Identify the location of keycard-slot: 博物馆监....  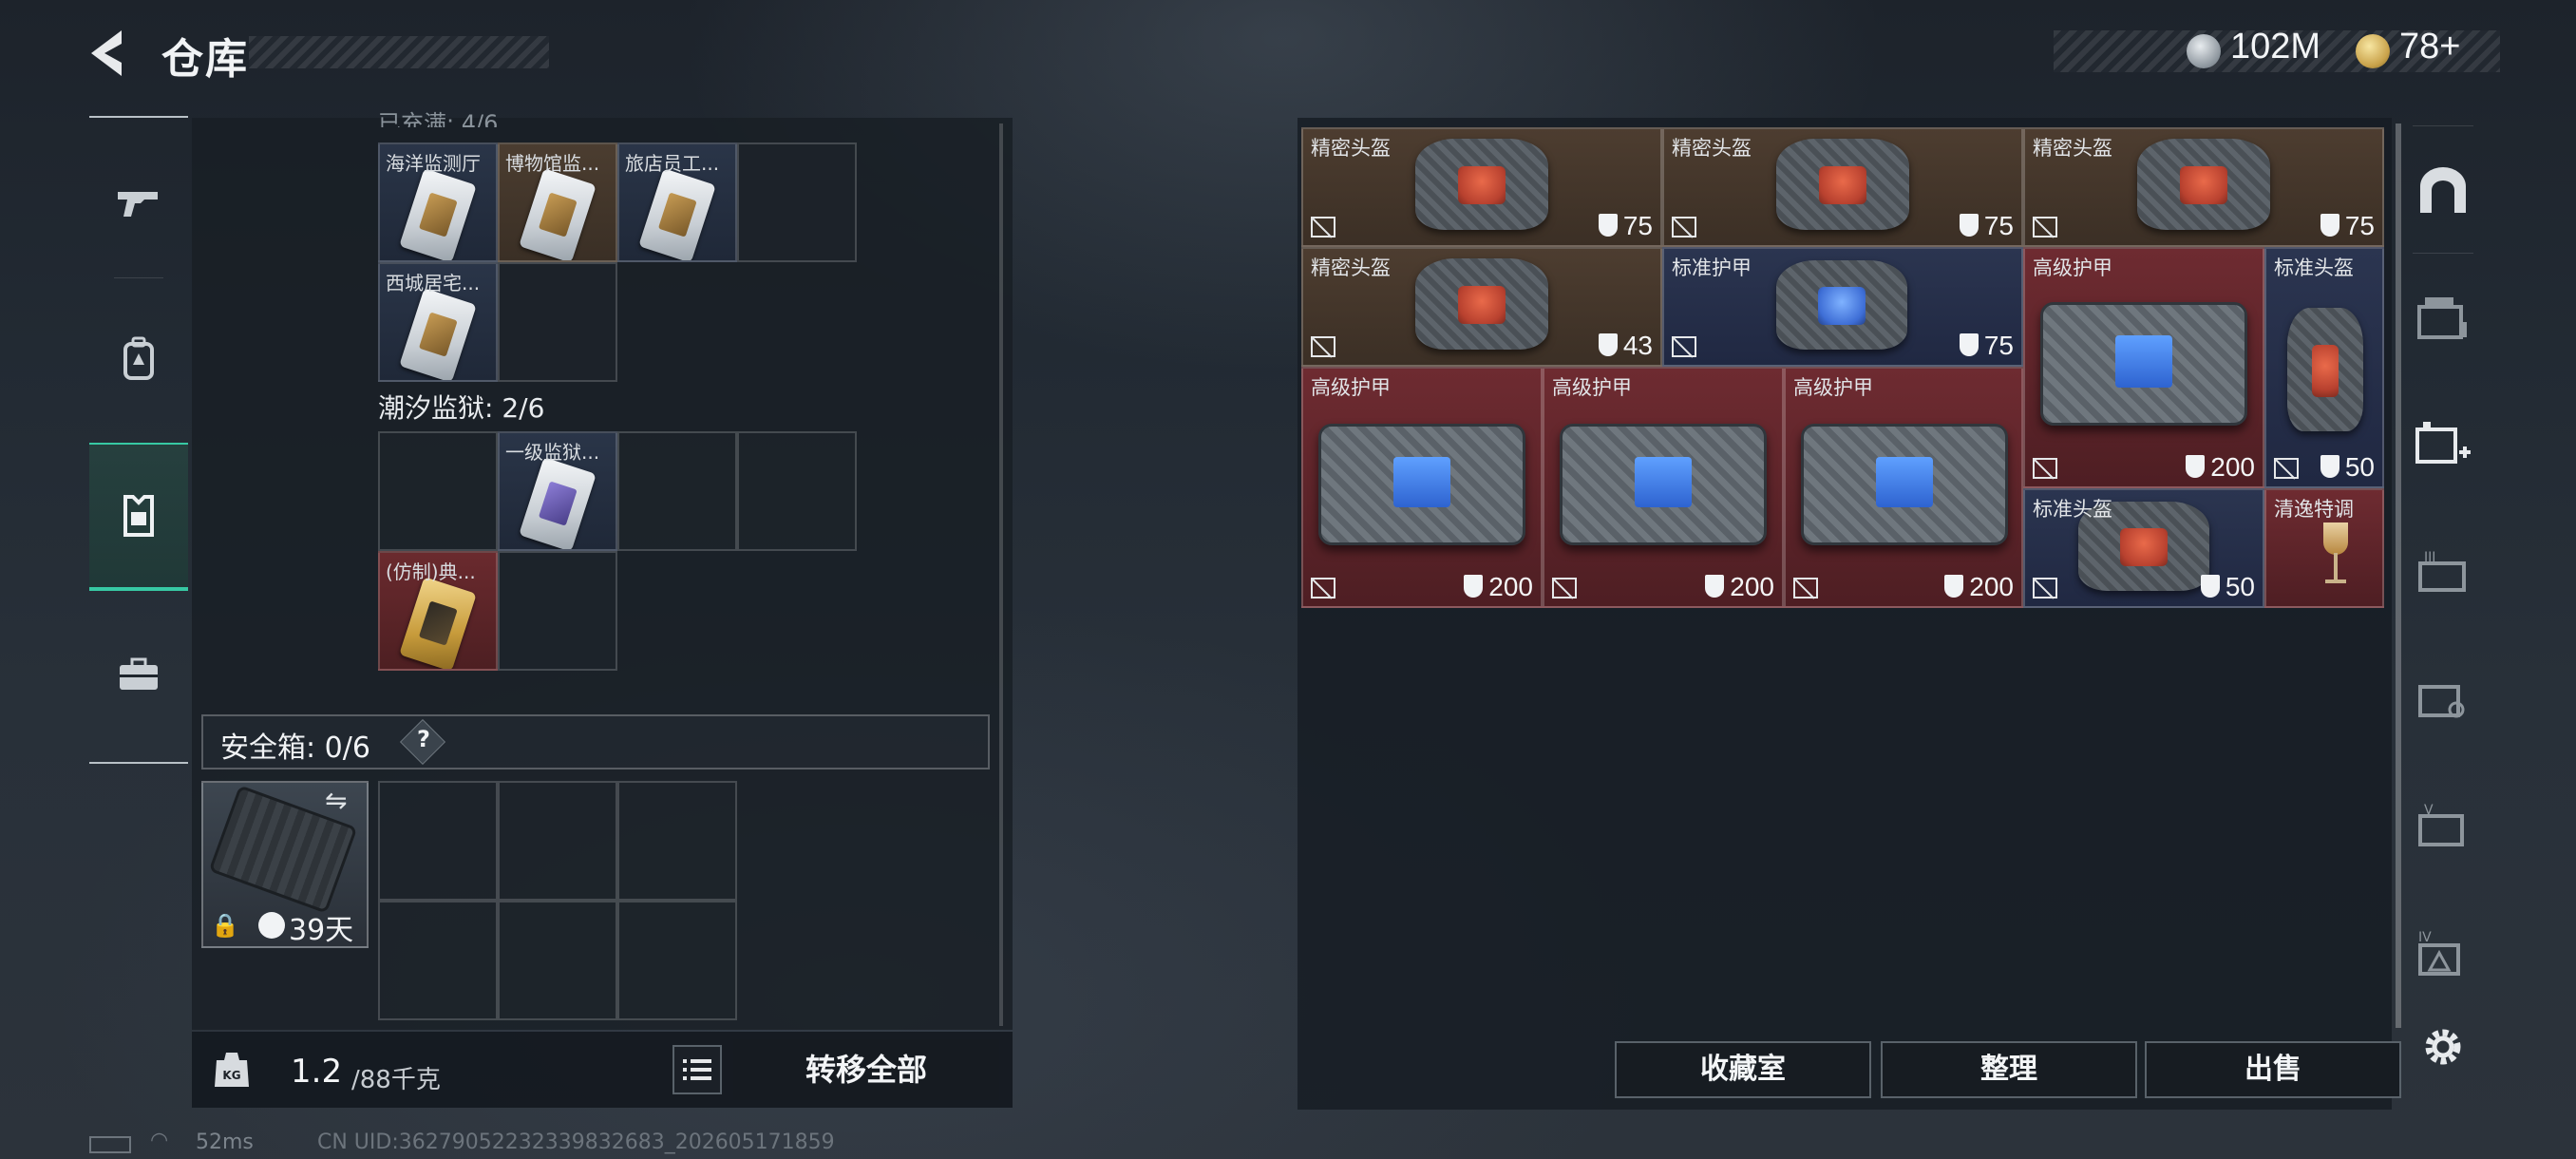
(557, 202).